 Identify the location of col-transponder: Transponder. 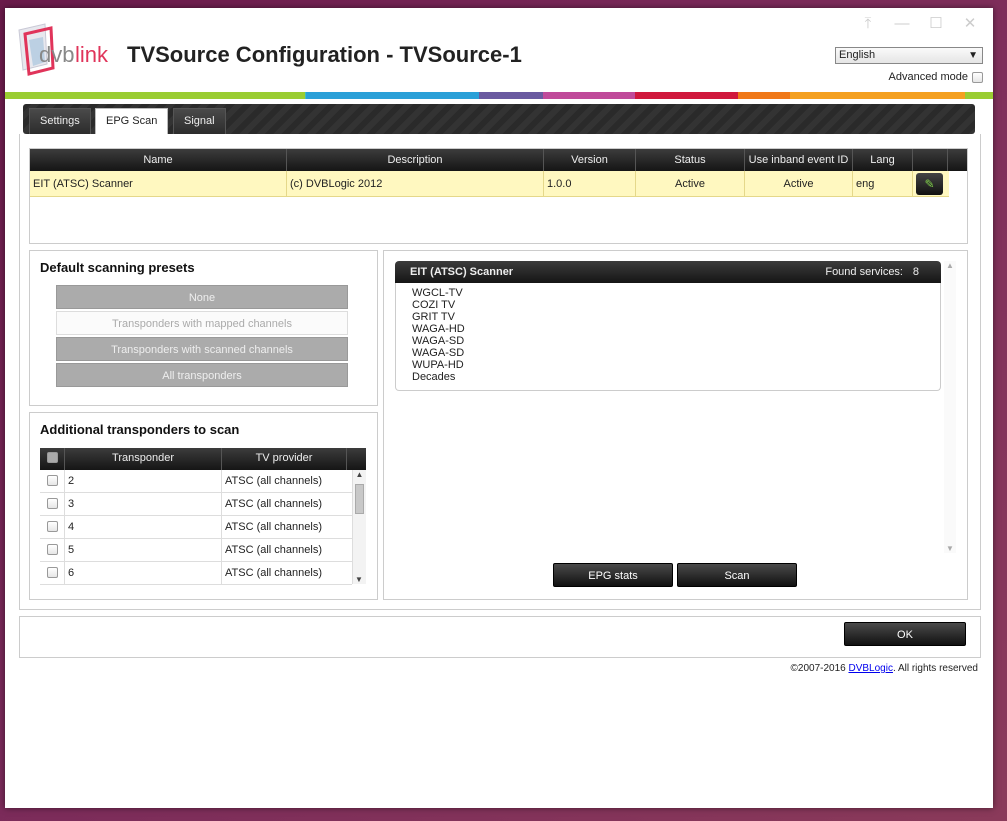
(143, 459).